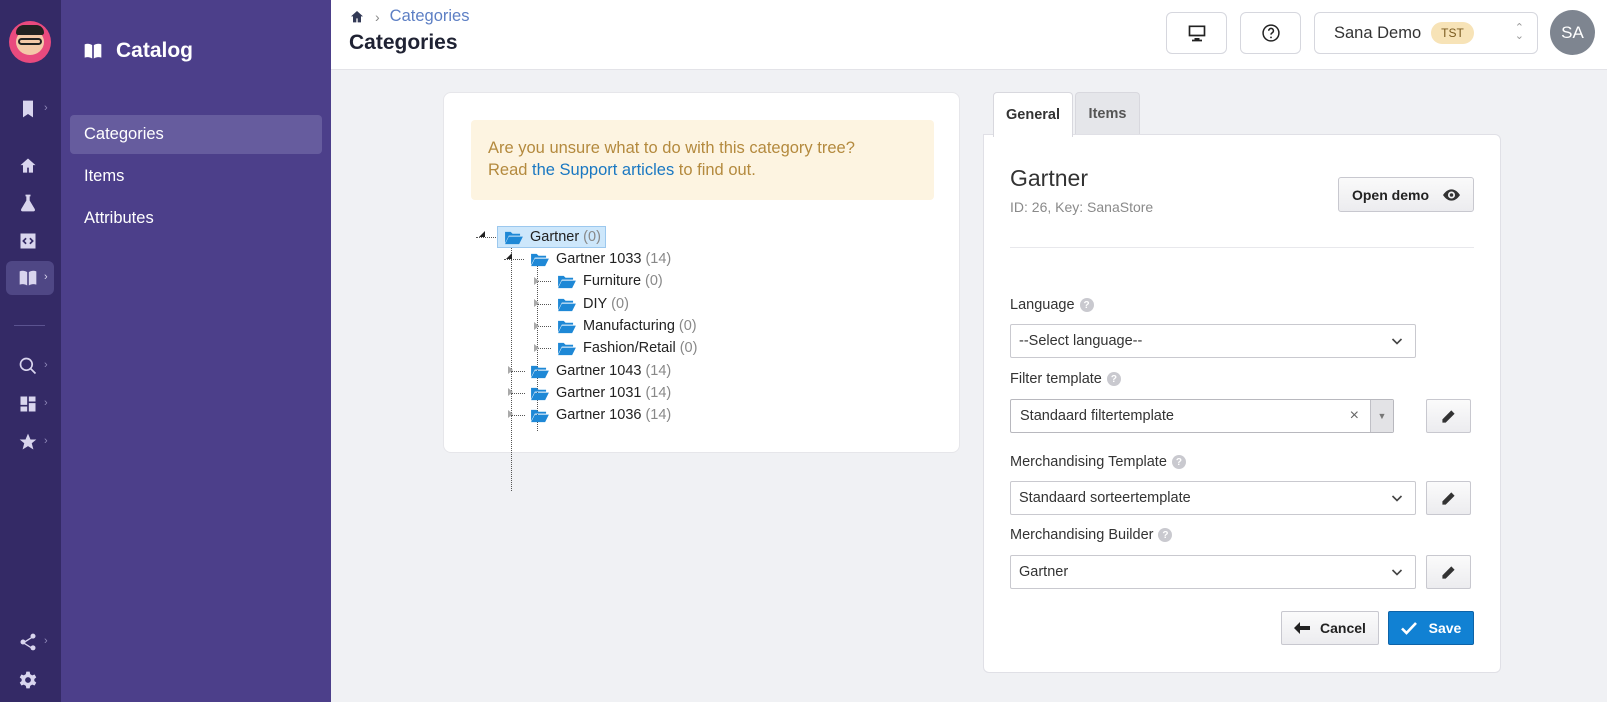 The width and height of the screenshot is (1607, 702). Describe the element at coordinates (595, 304) in the screenshot. I see `tree-node-label: DIY` at that location.